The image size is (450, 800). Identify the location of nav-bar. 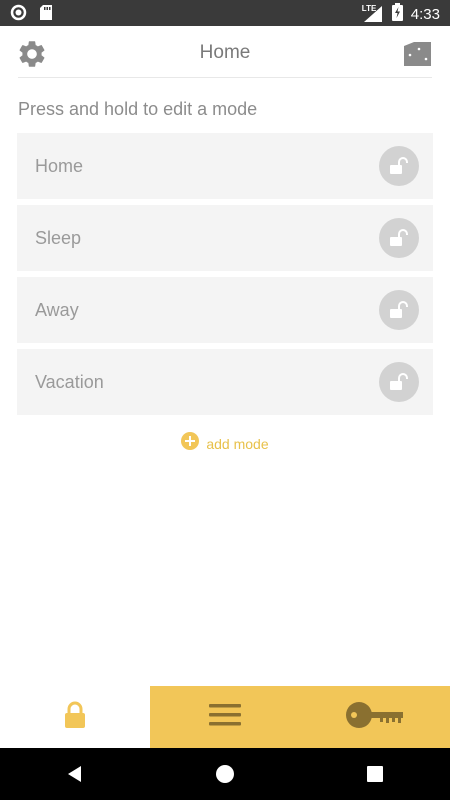
(225, 774).